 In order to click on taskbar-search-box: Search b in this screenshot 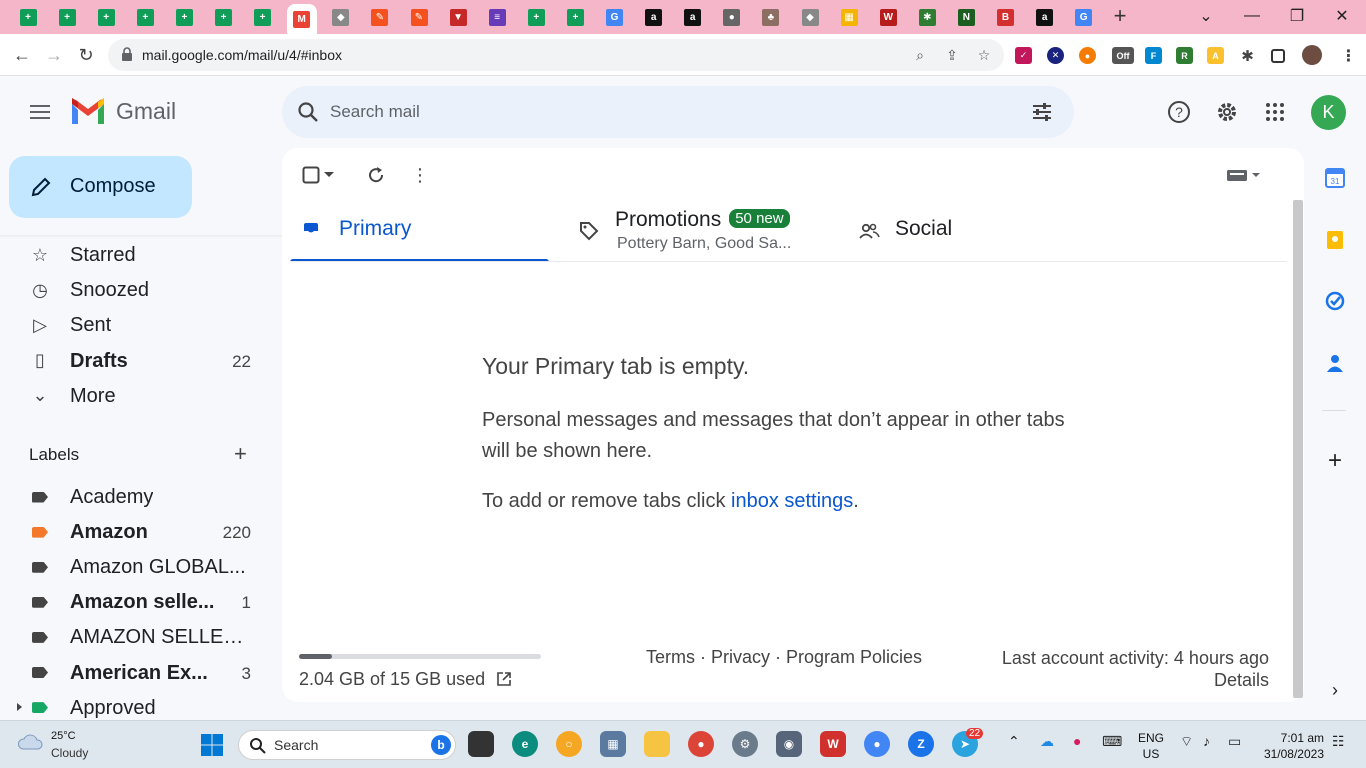, I will do `click(347, 745)`.